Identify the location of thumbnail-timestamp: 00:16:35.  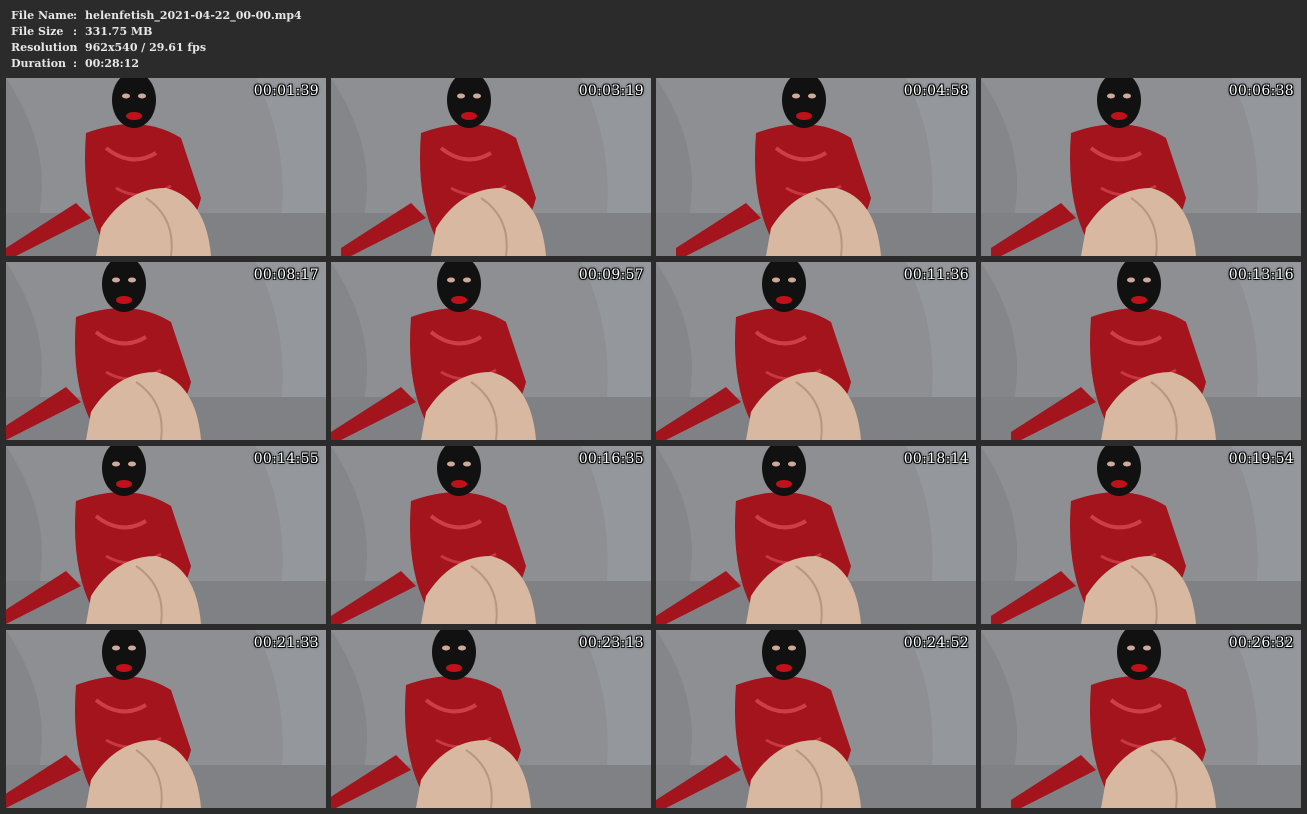
(611, 459).